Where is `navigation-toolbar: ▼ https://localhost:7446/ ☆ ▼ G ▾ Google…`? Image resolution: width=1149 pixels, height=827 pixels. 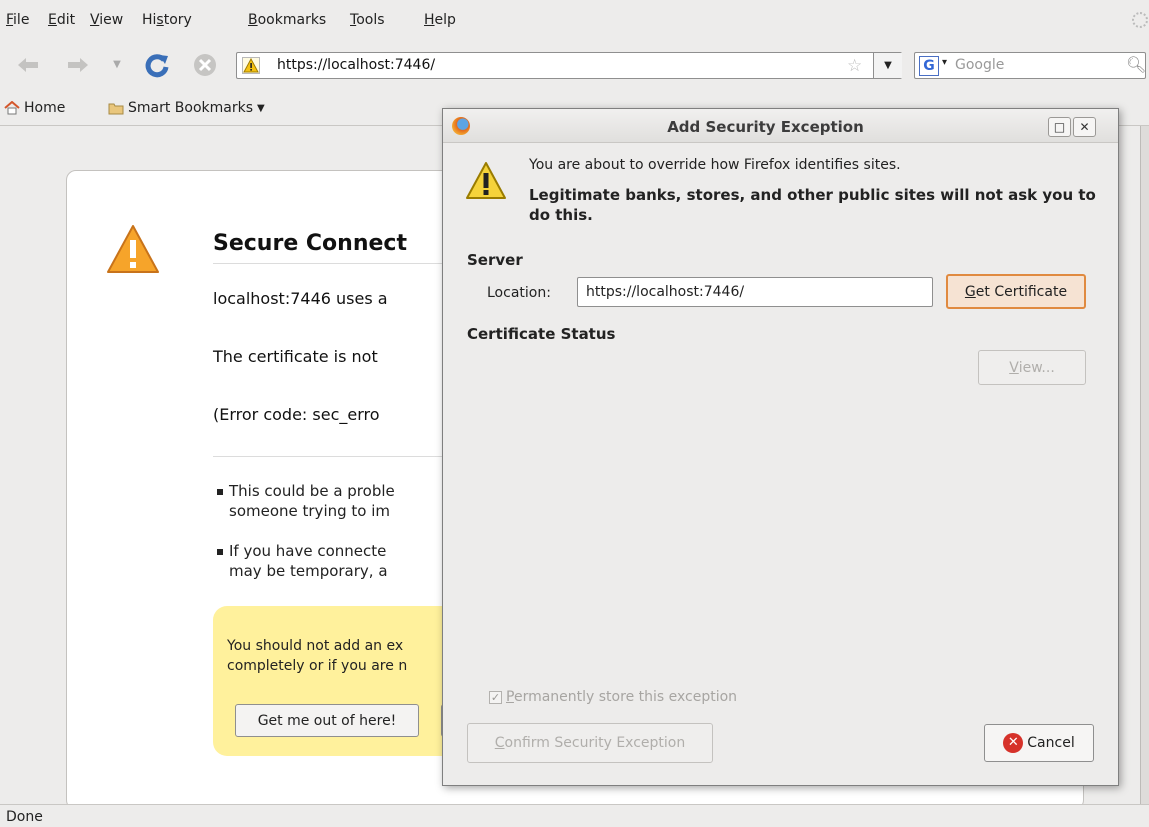
navigation-toolbar: ▼ https://localhost:7446/ ☆ ▼ G ▾ Google… is located at coordinates (574, 64).